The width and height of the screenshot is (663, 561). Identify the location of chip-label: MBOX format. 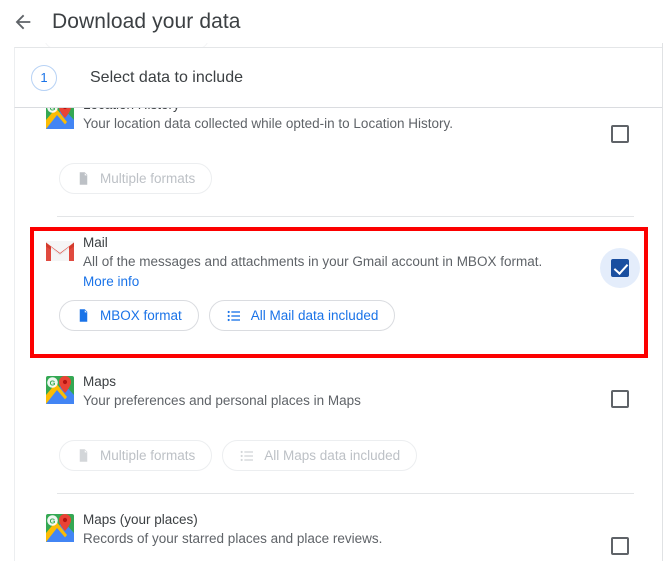
(141, 315).